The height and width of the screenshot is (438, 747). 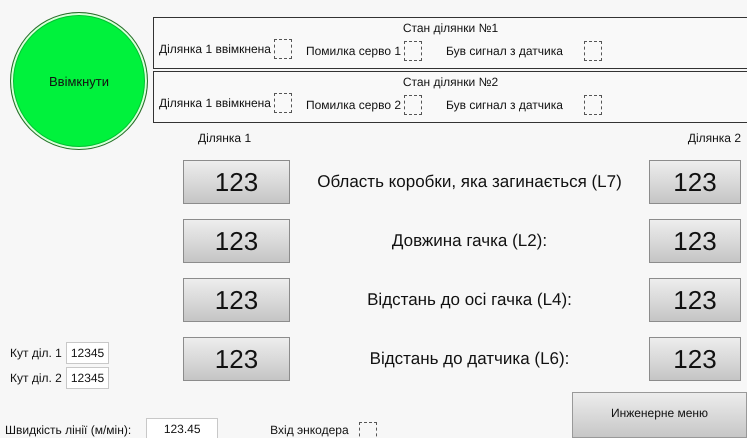 What do you see at coordinates (469, 300) in the screenshot?
I see `parameter-label: Відстань до осі гачка (L4):` at bounding box center [469, 300].